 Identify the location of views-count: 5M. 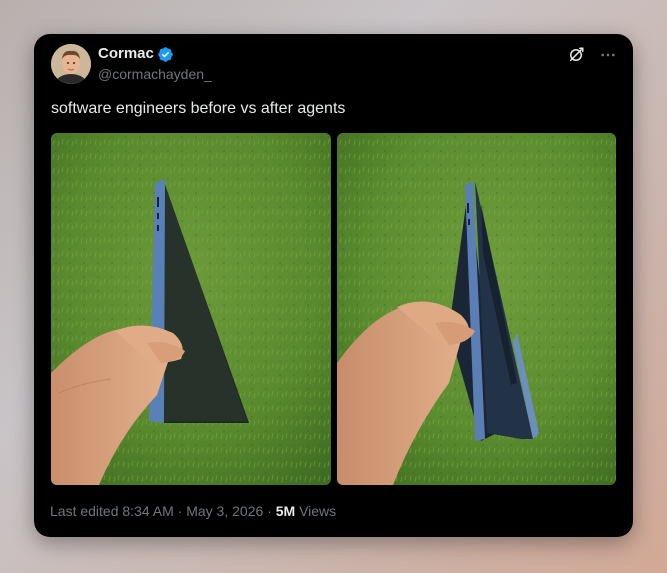
(285, 511).